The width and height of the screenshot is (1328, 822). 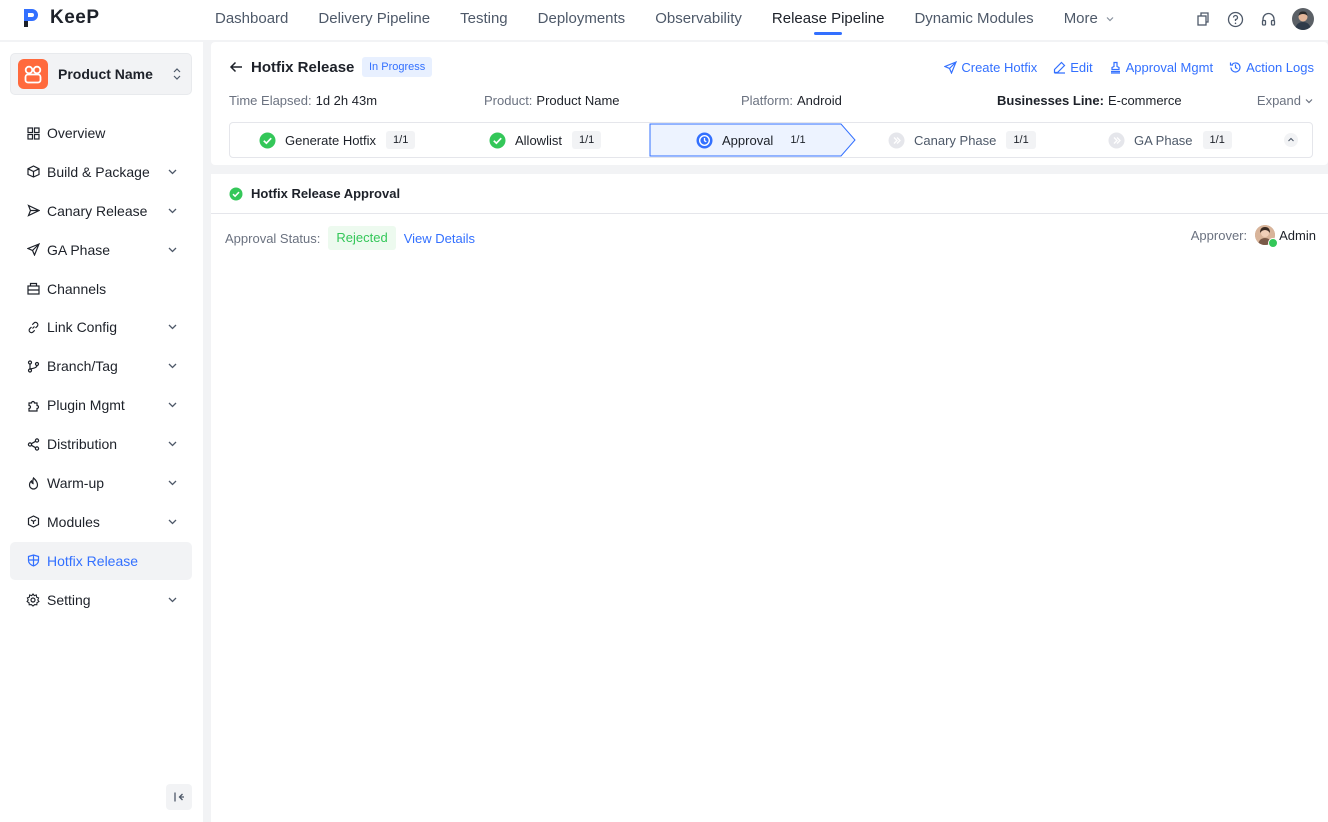 What do you see at coordinates (326, 193) in the screenshot?
I see `section-title: Hotfix Release Approval` at bounding box center [326, 193].